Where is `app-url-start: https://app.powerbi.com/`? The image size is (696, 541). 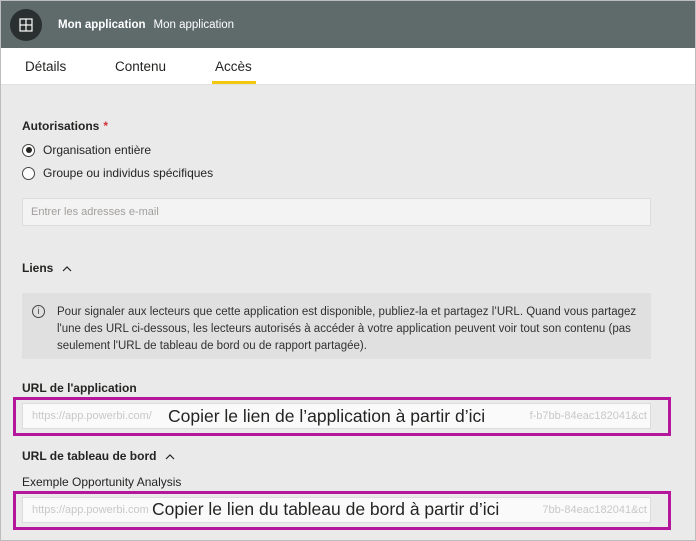
app-url-start: https://app.powerbi.com/ is located at coordinates (92, 416).